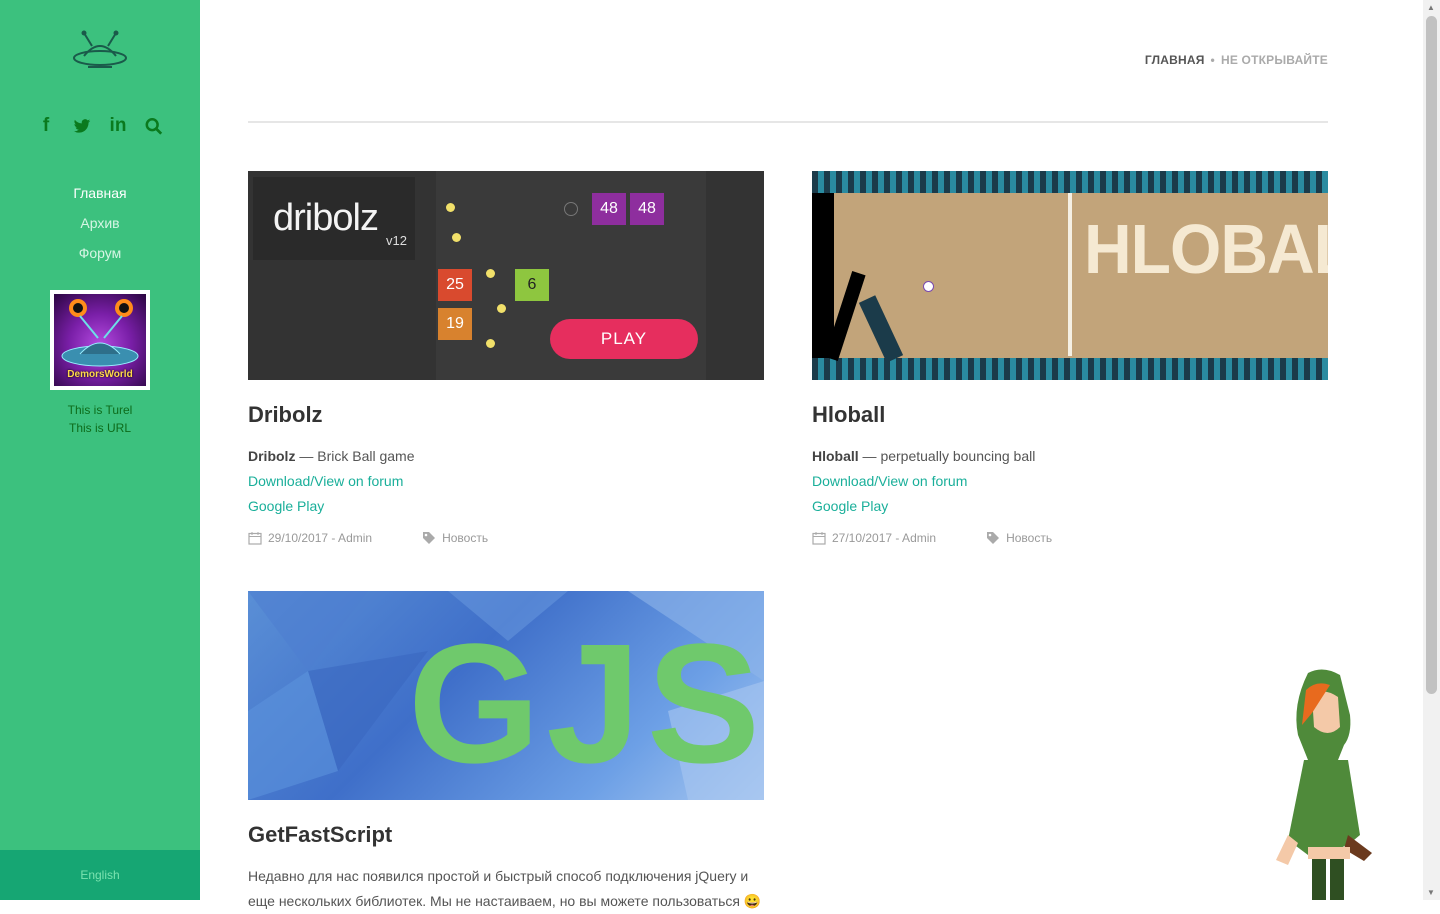  What do you see at coordinates (571, 209) in the screenshot?
I see `launch-point` at bounding box center [571, 209].